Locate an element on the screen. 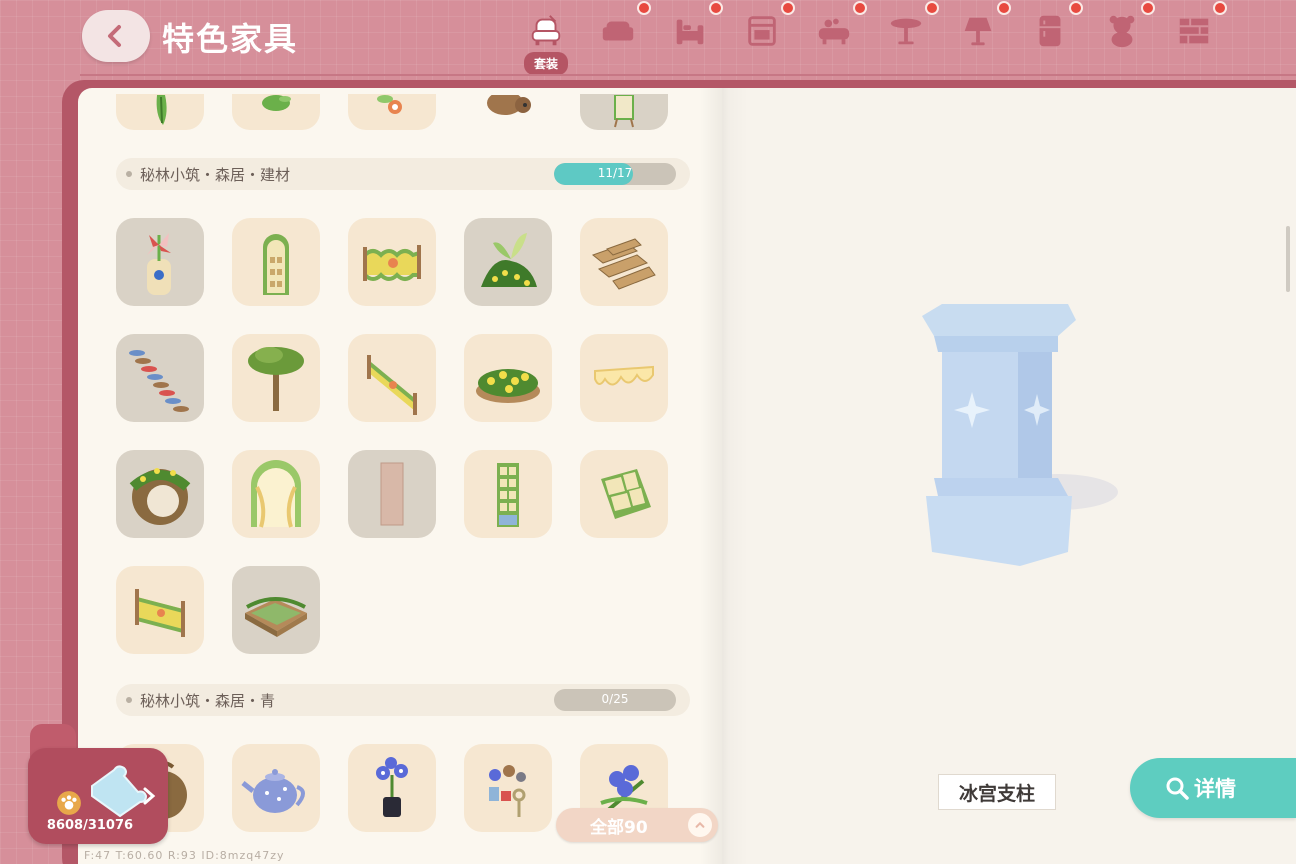 The height and width of the screenshot is (864, 1296). fridge-icon is located at coordinates (1050, 31).